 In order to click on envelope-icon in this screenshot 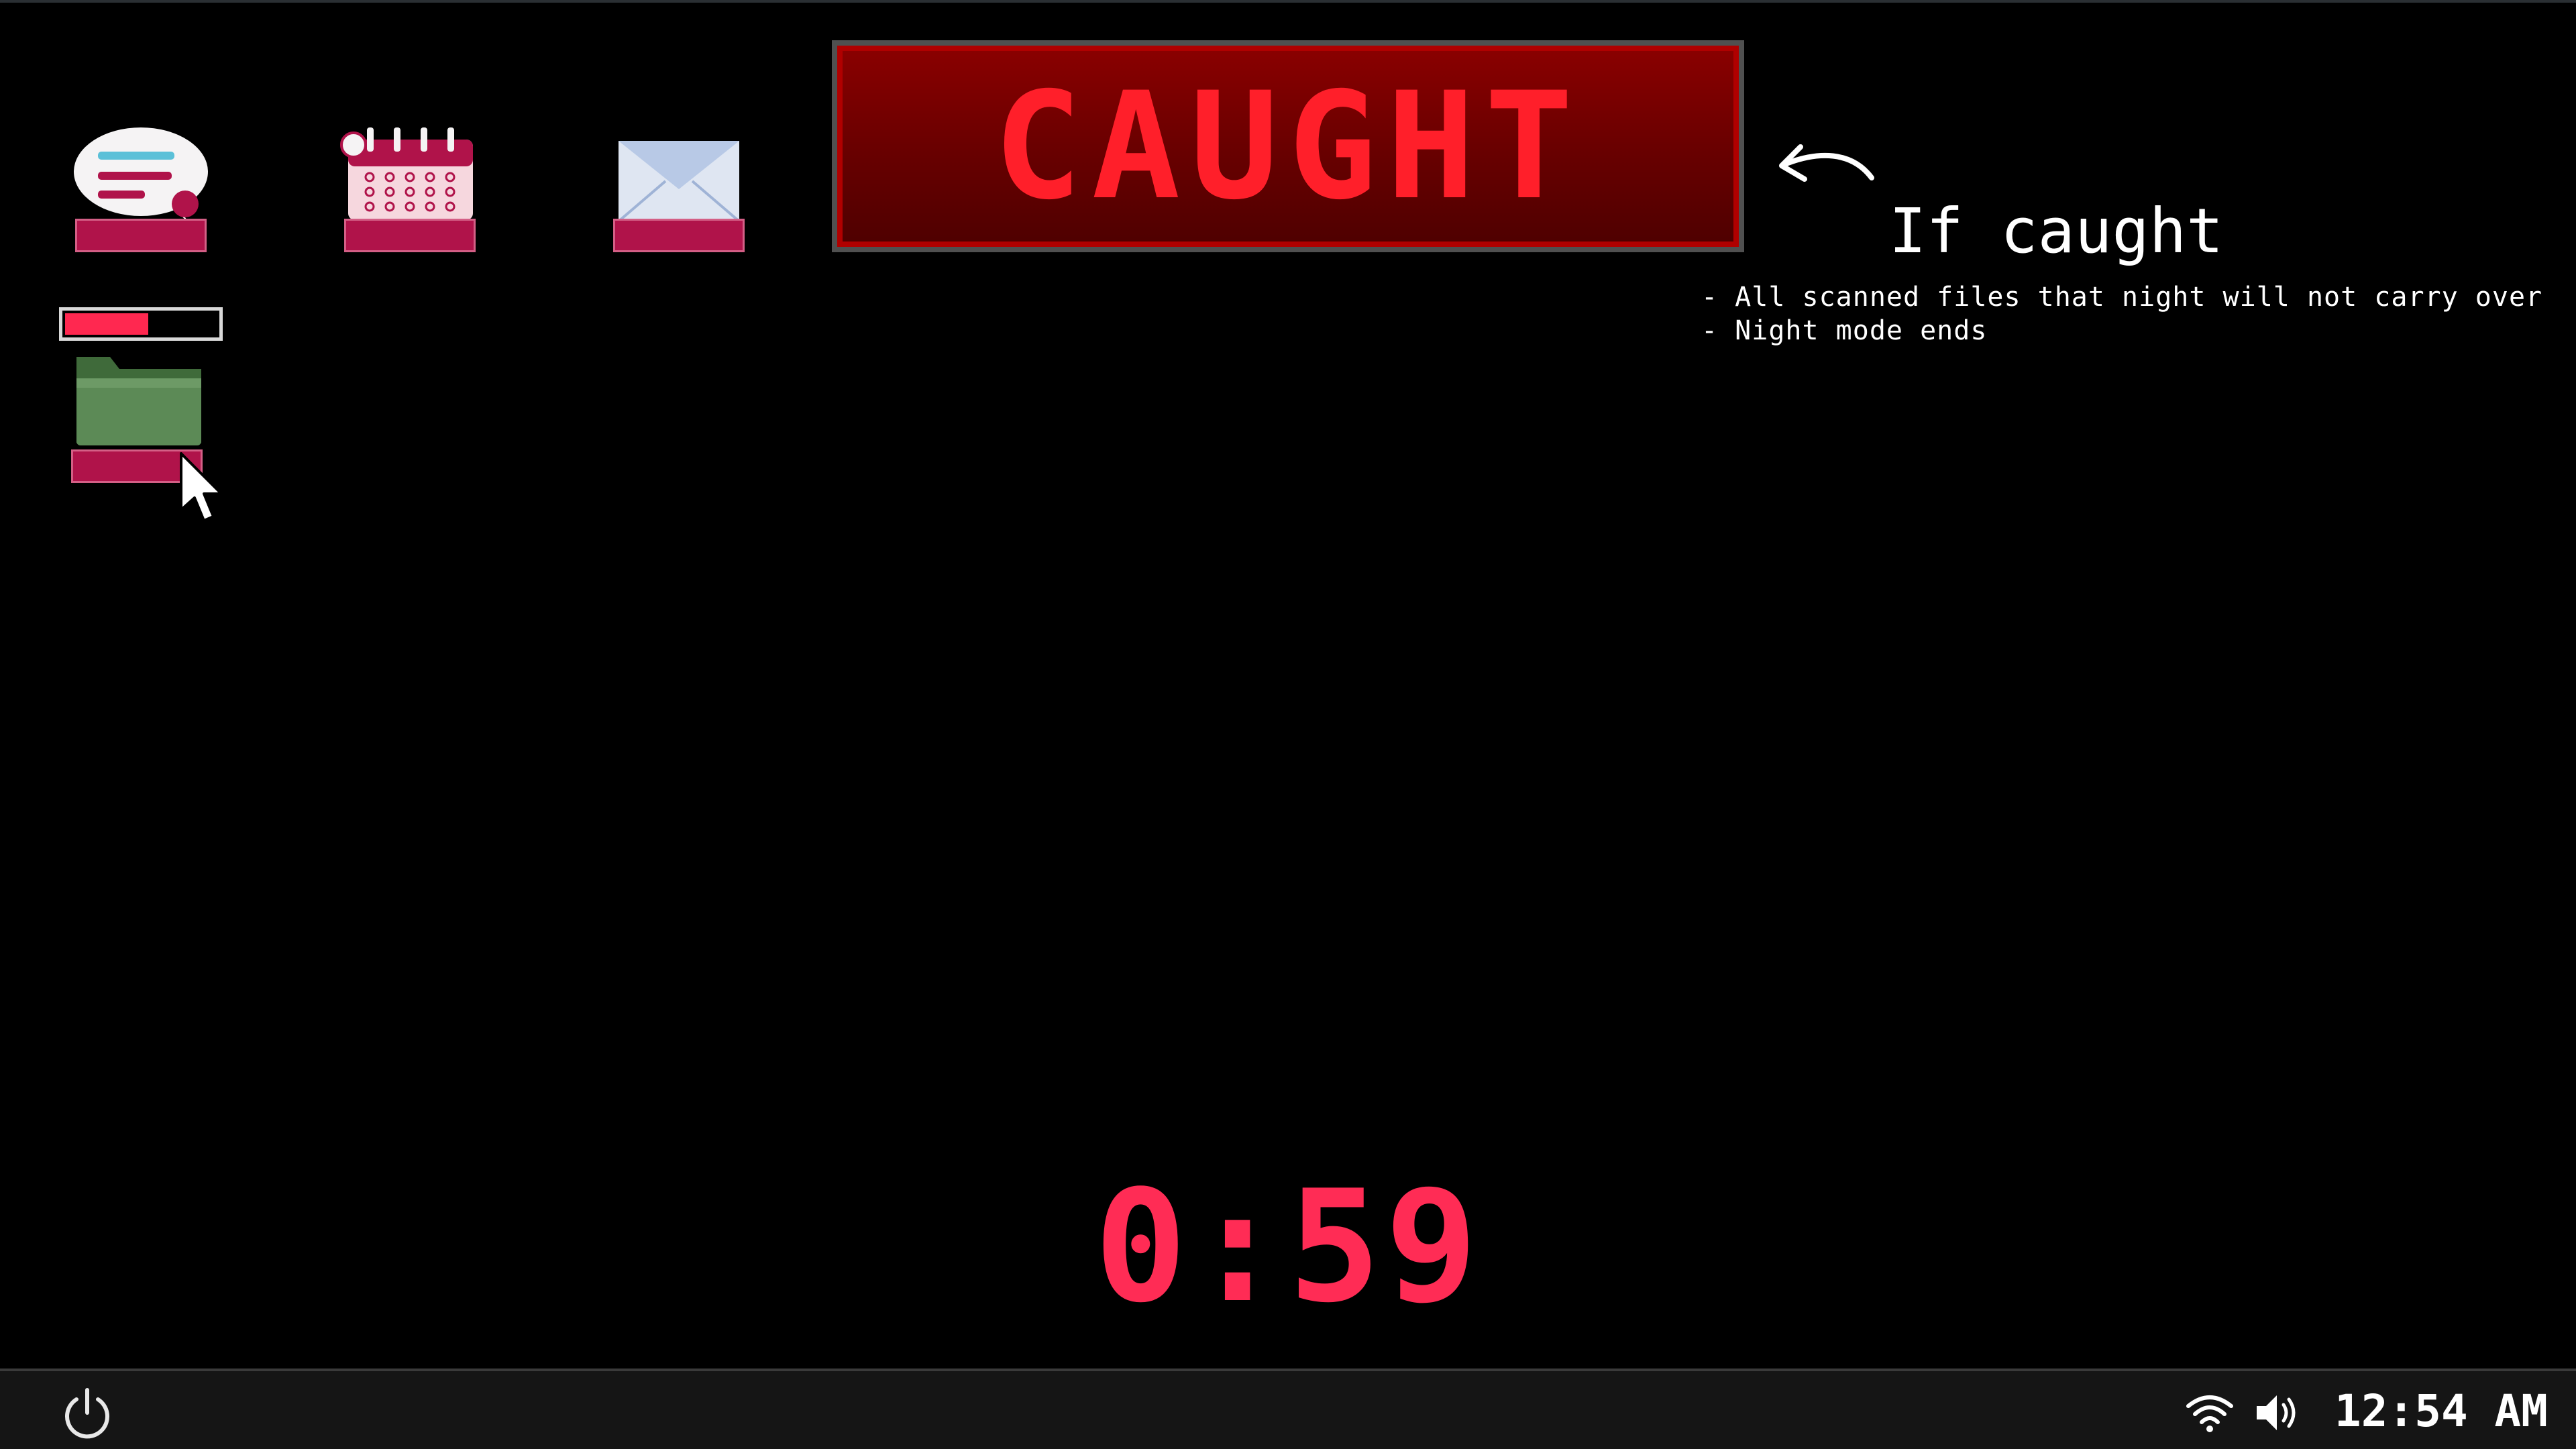, I will do `click(679, 182)`.